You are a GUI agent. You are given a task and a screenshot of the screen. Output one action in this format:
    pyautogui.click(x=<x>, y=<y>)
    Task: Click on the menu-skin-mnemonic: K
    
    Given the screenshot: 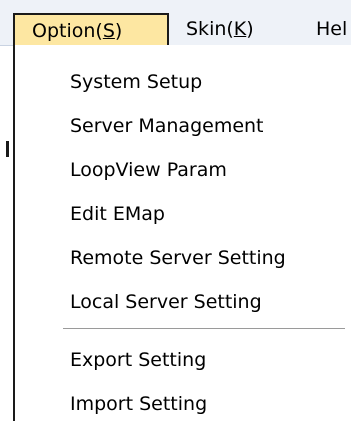 What is the action you would take?
    pyautogui.click(x=240, y=29)
    